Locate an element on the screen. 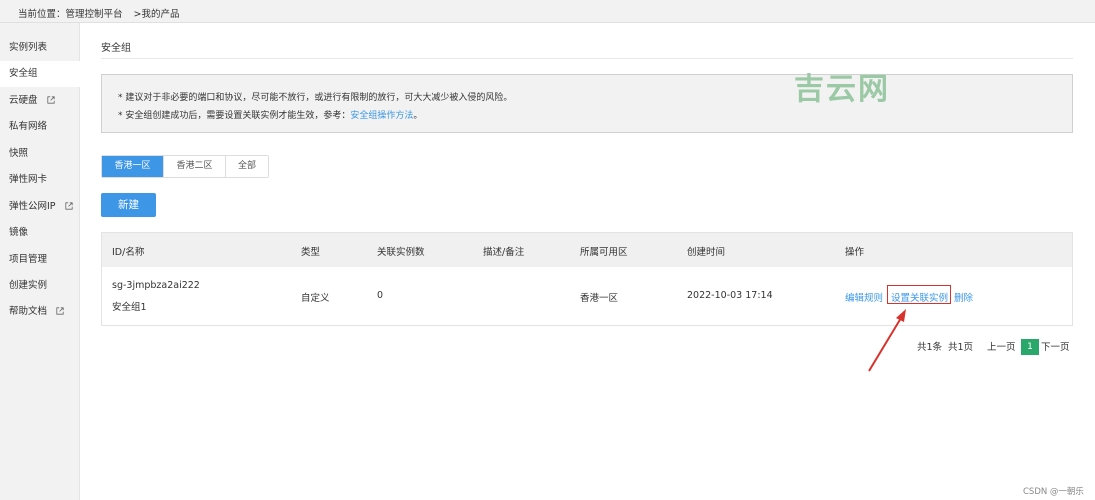  annotation-arrow is located at coordinates (887, 340).